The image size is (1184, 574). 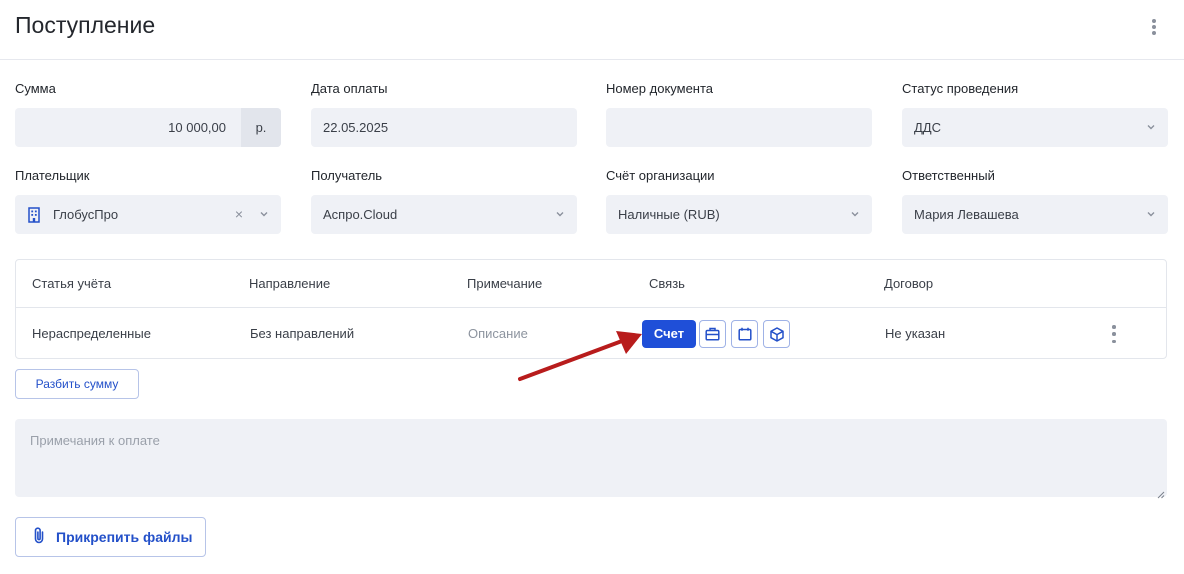 I want to click on responsible-label: Ответственный, so click(x=948, y=175).